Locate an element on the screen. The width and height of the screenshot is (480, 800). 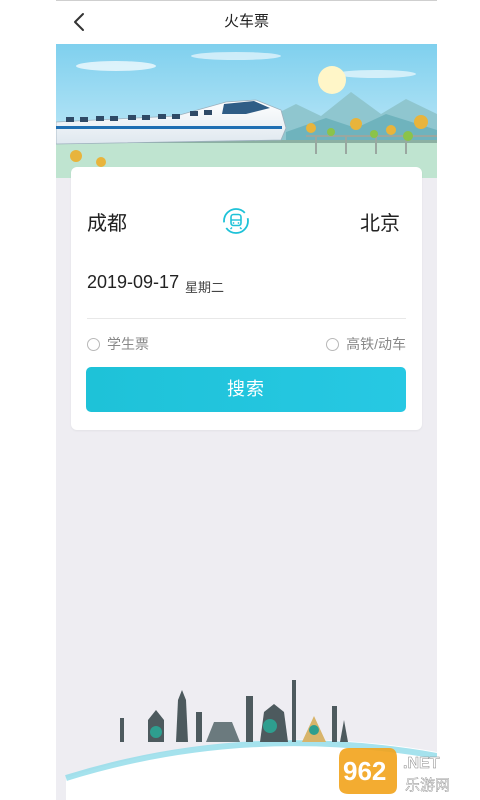
app-header: 火车票 is located at coordinates (246, 22).